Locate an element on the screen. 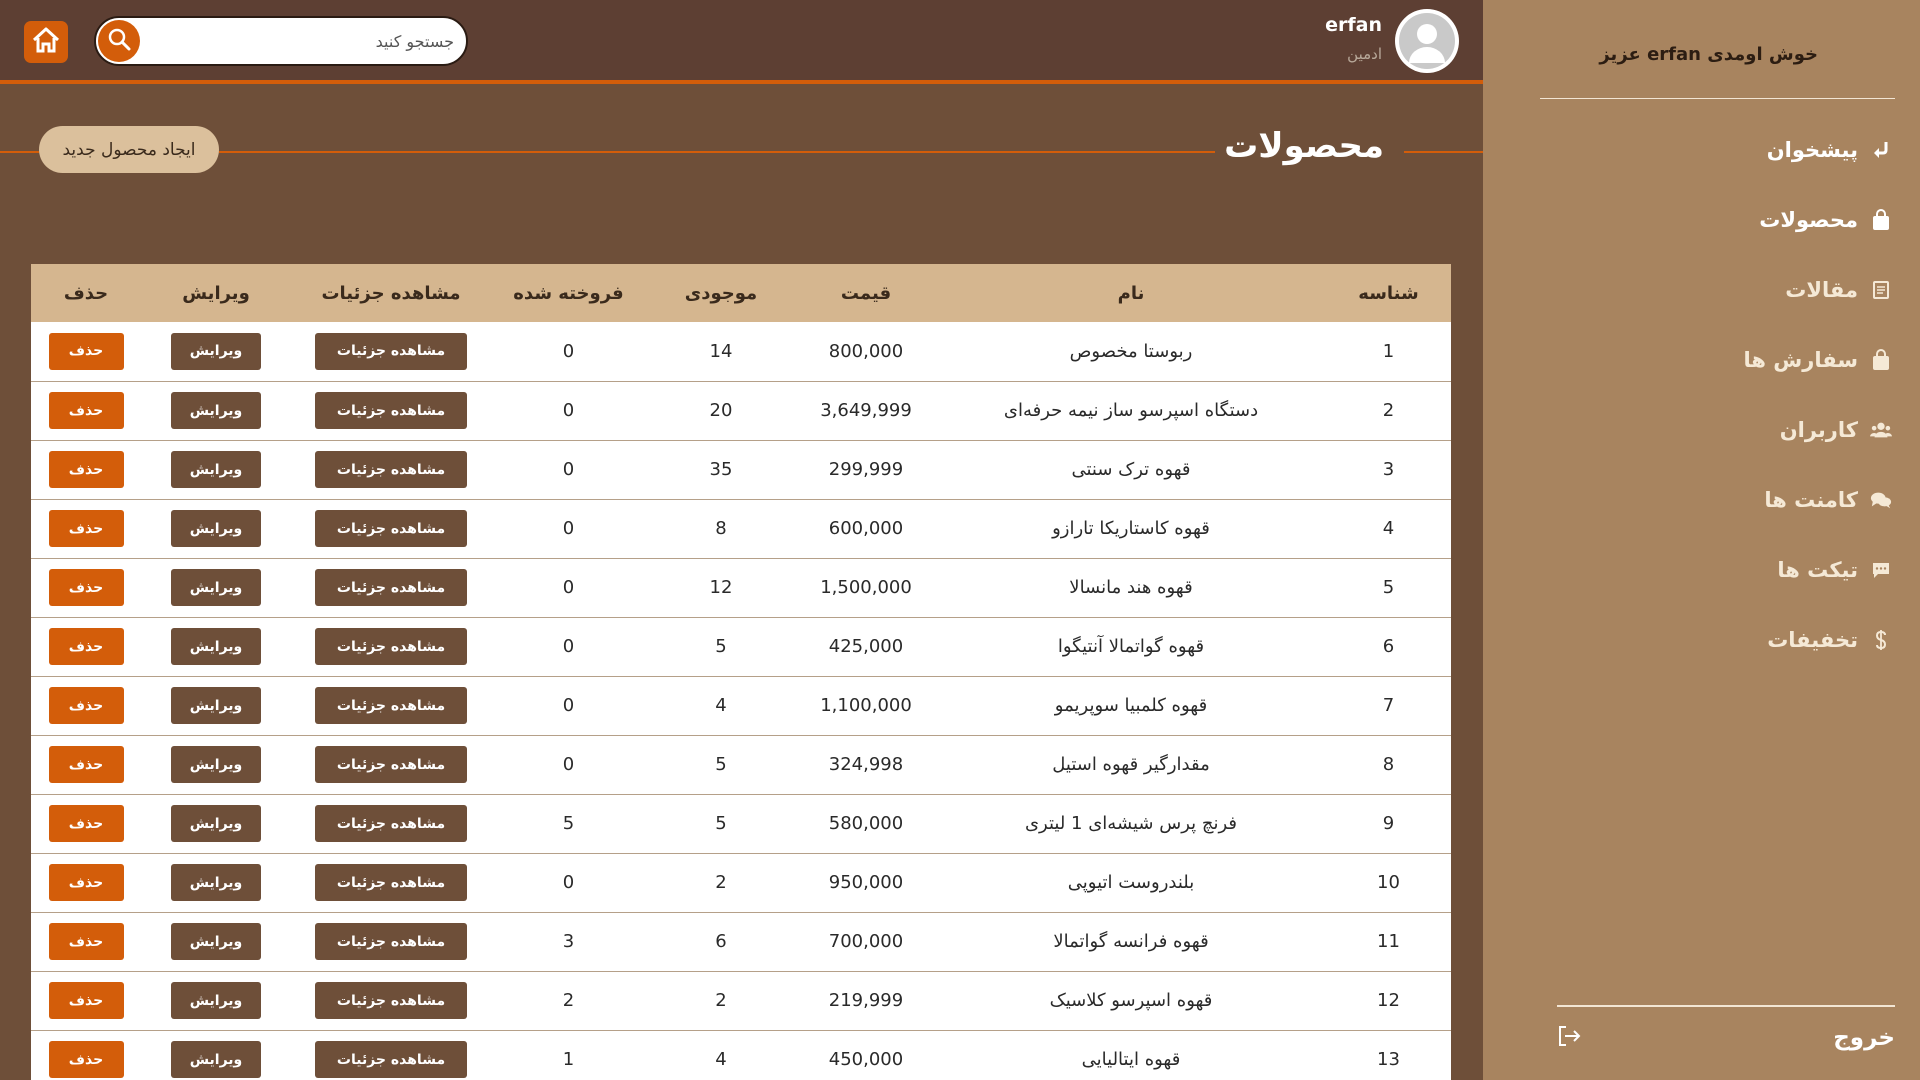 The height and width of the screenshot is (1080, 1920). column-header-name: نام is located at coordinates (1131, 293).